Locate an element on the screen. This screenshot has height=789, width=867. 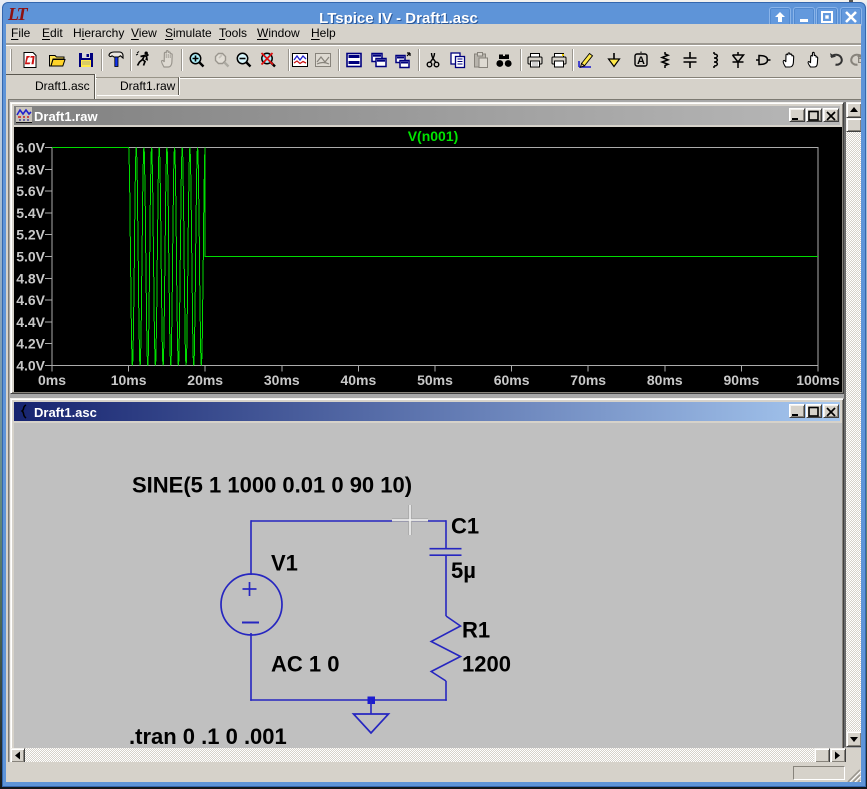
svg-text: 5.0V is located at coordinates (30, 257).